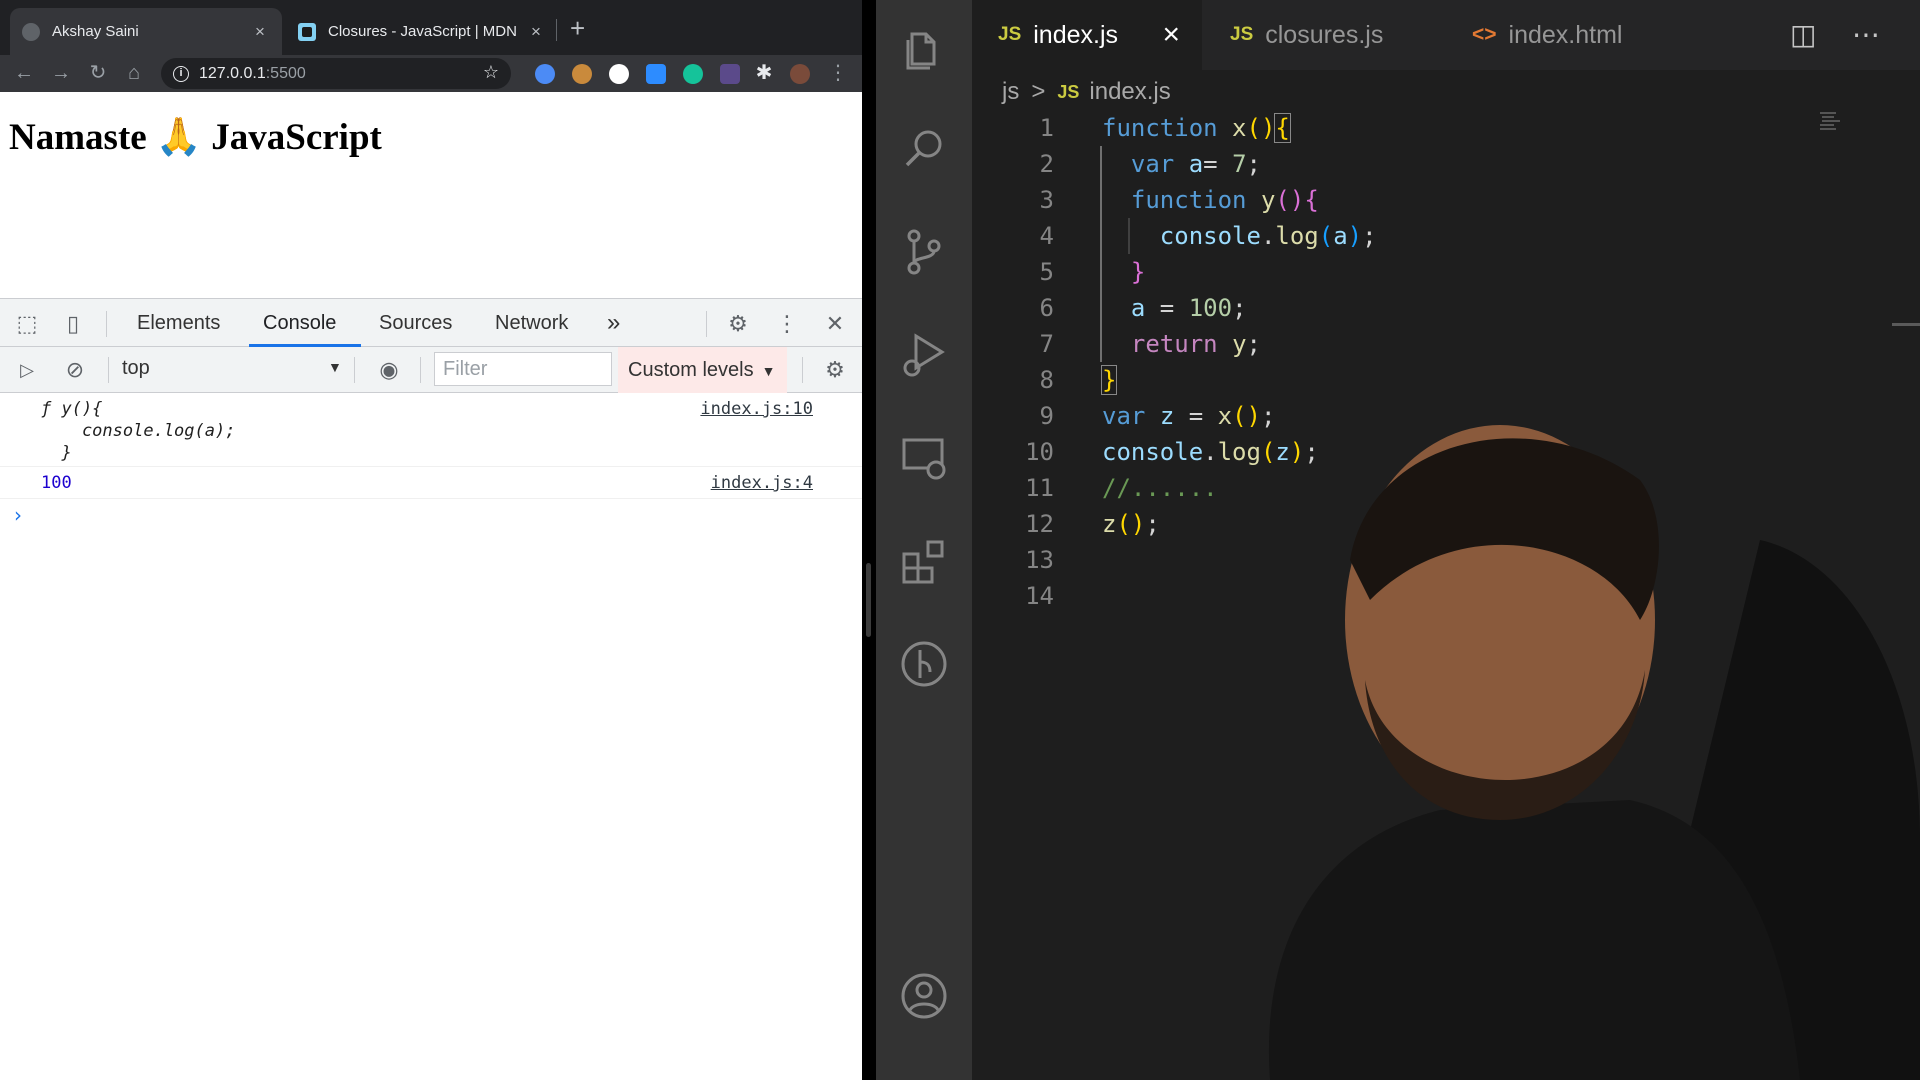 This screenshot has height=1080, width=1920. What do you see at coordinates (18, 515) in the screenshot?
I see `console-prompt: ›` at bounding box center [18, 515].